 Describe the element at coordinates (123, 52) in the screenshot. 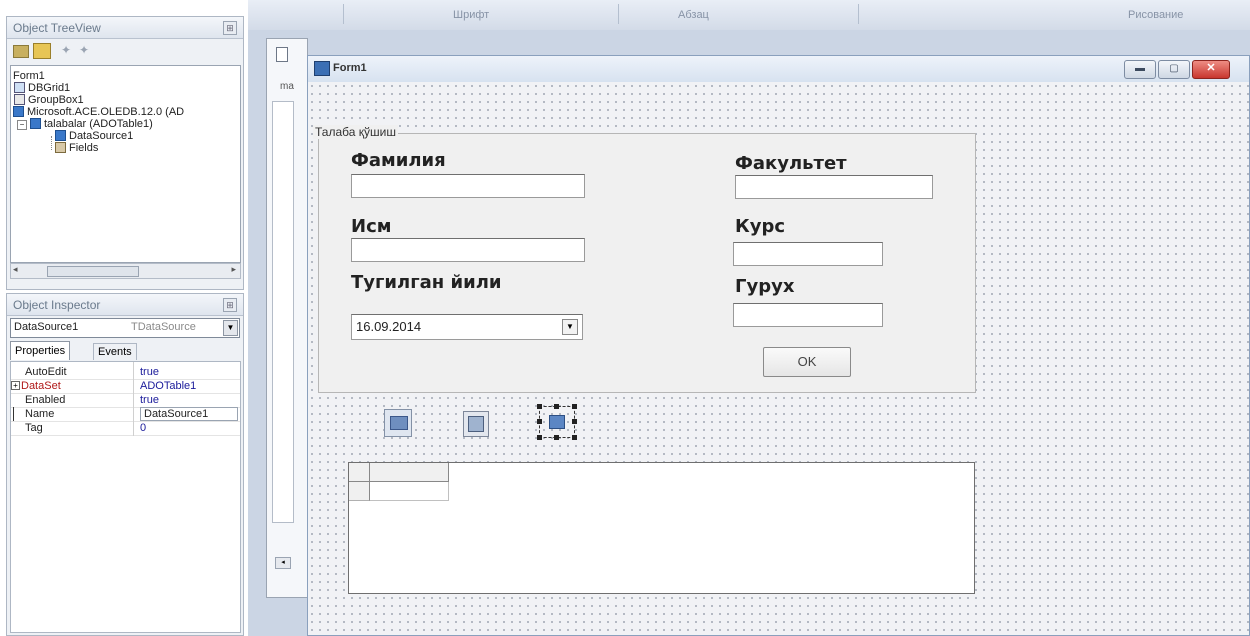

I see `treeview-toolbar: ✦ ✦` at that location.